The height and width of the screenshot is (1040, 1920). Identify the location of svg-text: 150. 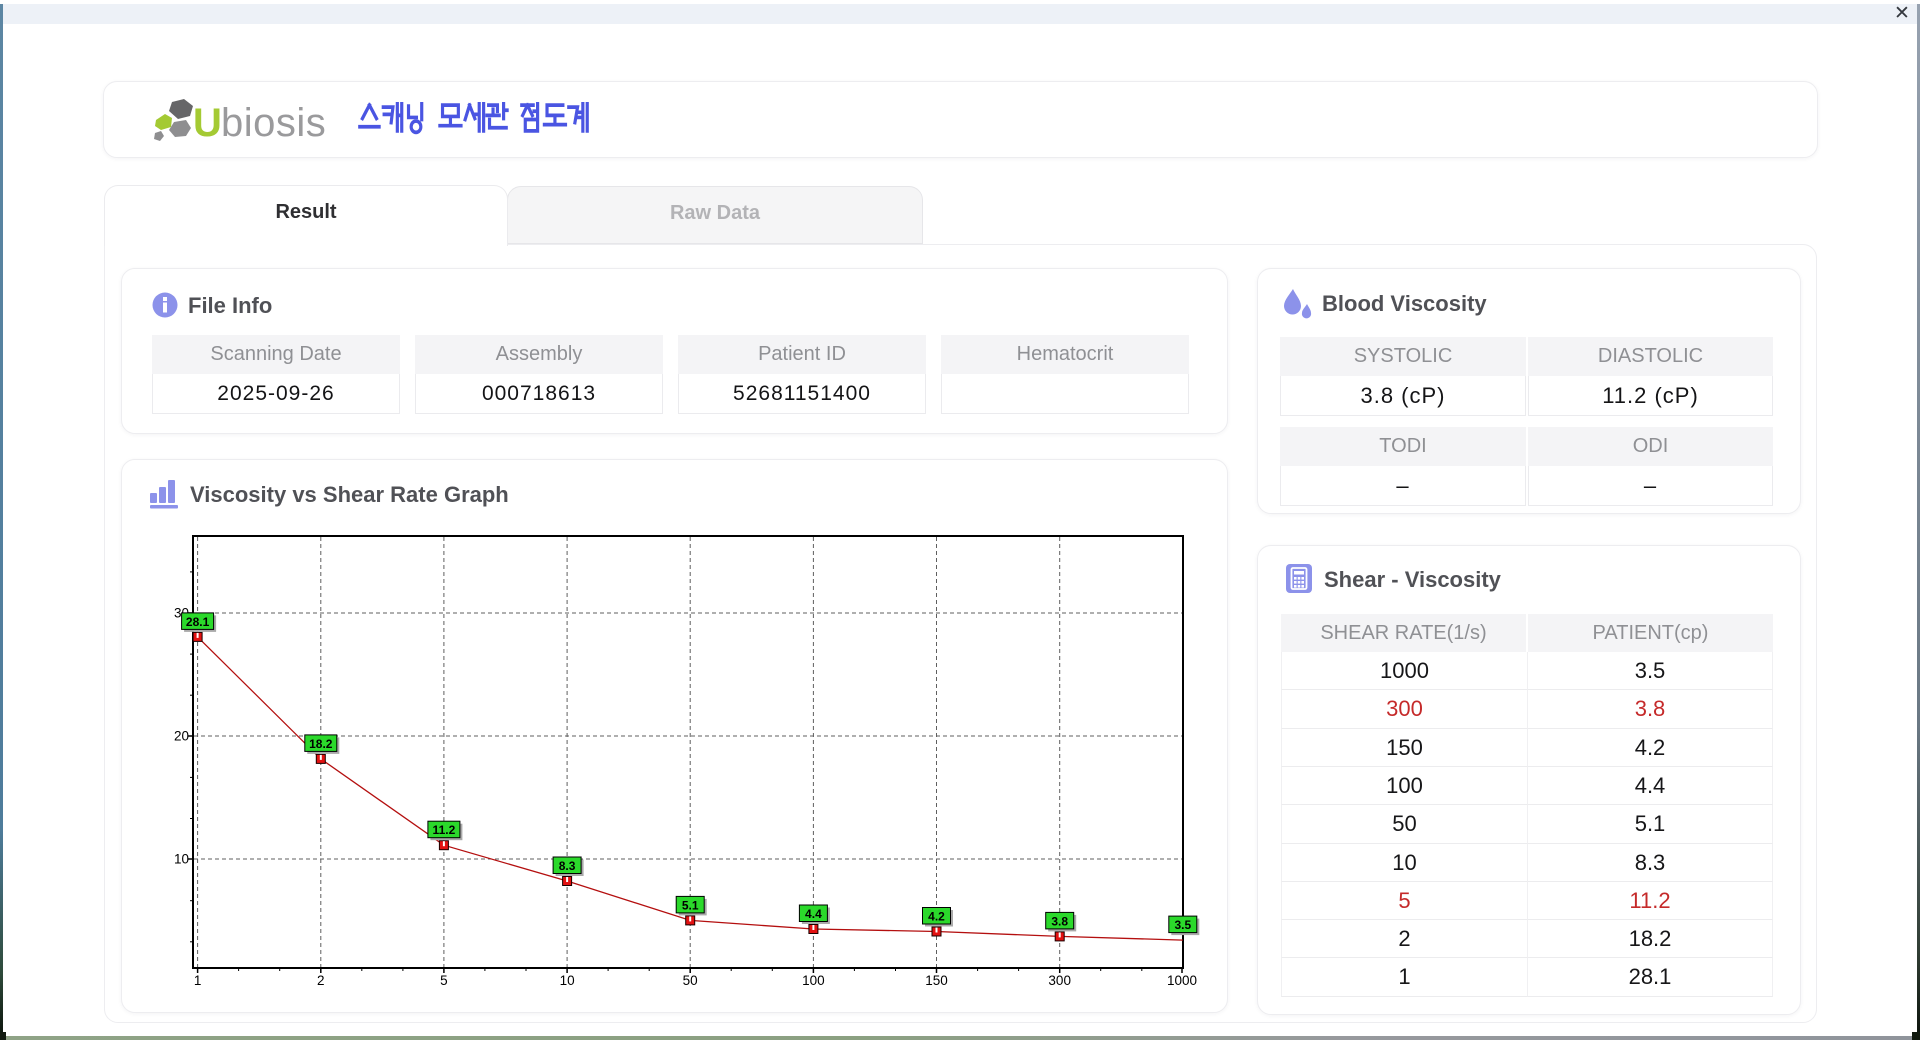
(936, 980).